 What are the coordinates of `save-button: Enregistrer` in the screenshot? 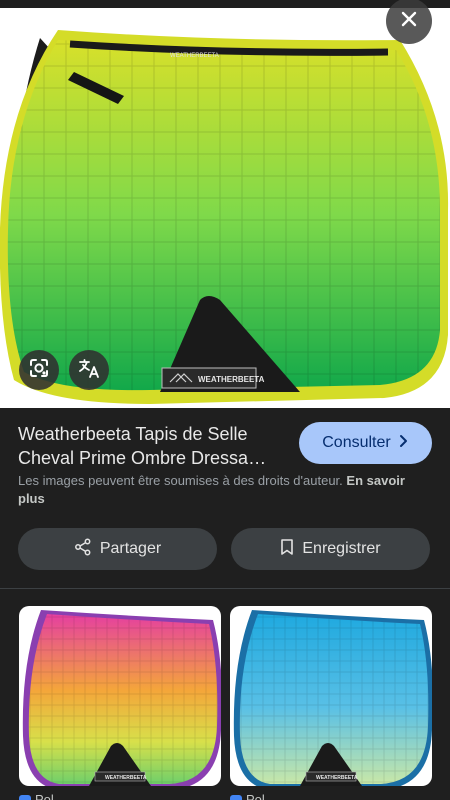 It's located at (330, 549).